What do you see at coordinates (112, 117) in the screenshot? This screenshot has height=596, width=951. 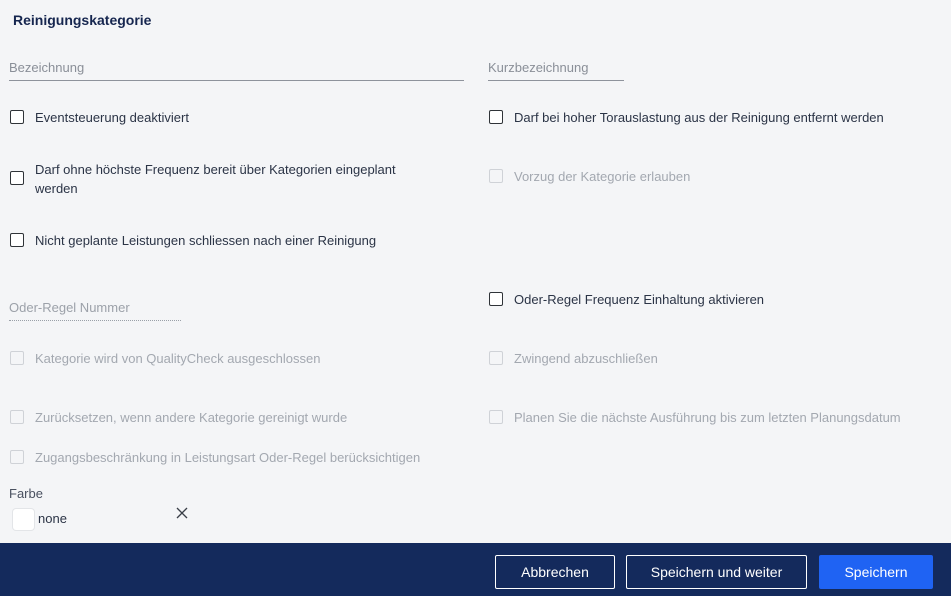 I see `checkbox-label: Eventsteuerung deaktiviert` at bounding box center [112, 117].